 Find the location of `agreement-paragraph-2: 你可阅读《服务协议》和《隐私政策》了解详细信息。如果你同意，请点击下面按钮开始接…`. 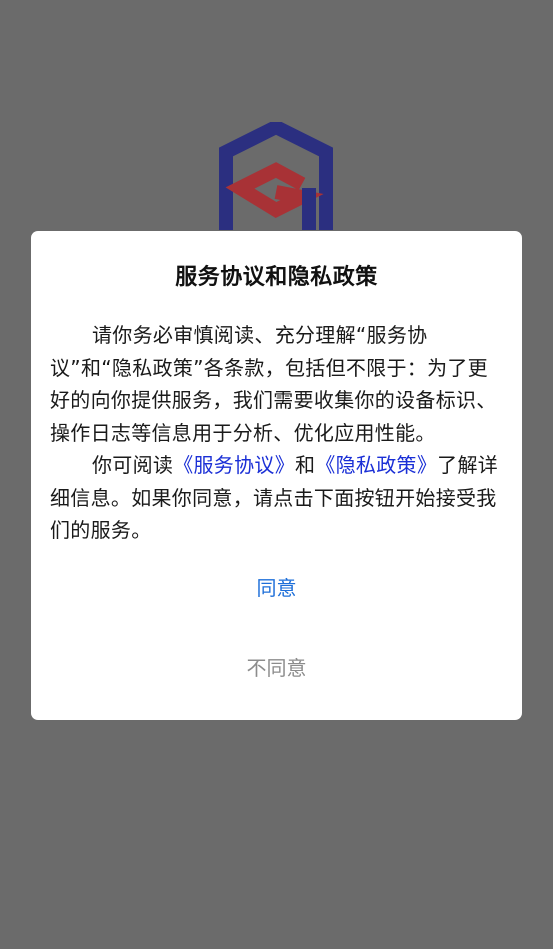

agreement-paragraph-2: 你可阅读《服务协议》和《隐私政策》了解详细信息。如果你同意，请点击下面按钮开始接… is located at coordinates (276, 498).